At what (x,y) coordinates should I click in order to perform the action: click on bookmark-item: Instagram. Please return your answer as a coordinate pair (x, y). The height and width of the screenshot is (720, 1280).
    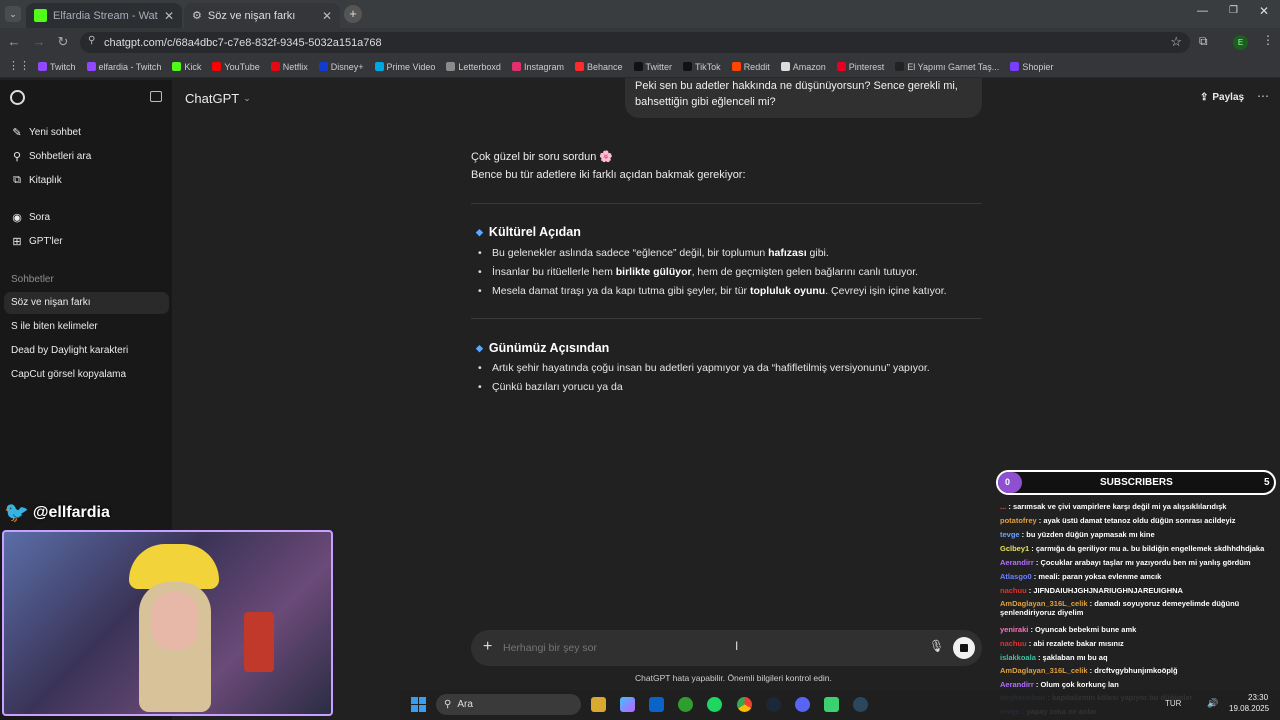
    Looking at the image, I should click on (537, 67).